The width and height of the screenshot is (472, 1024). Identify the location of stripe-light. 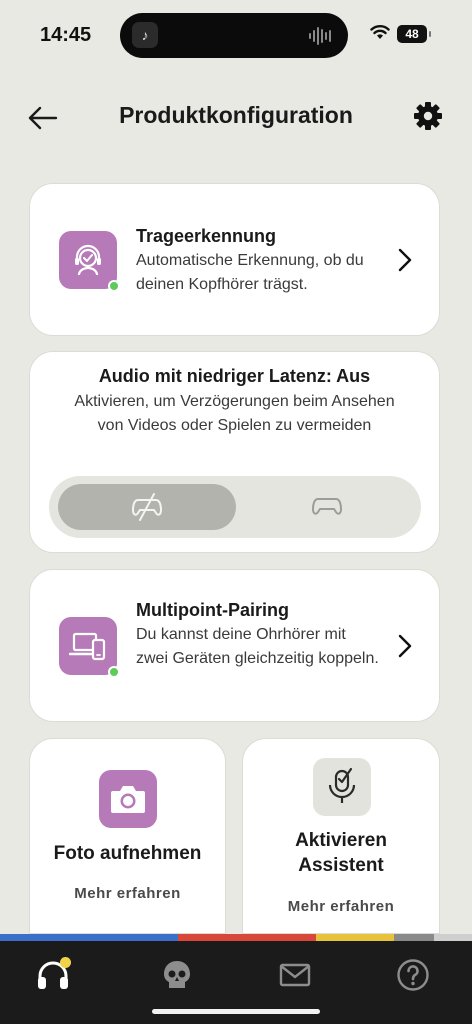
(453, 937).